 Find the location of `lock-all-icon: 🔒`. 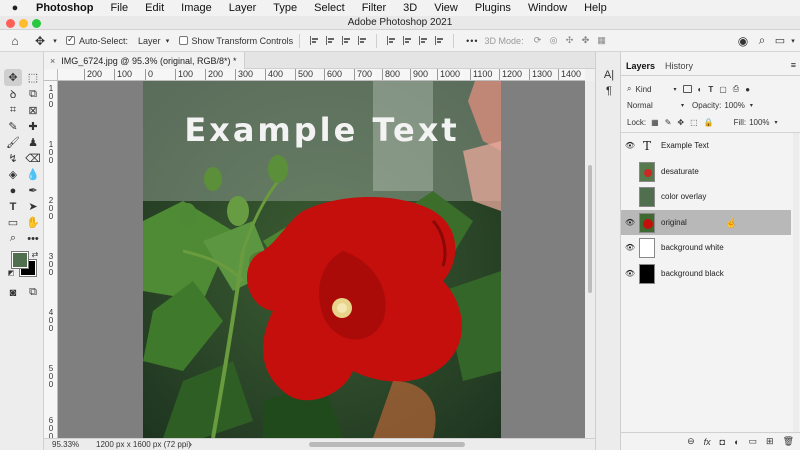

lock-all-icon: 🔒 is located at coordinates (709, 122).